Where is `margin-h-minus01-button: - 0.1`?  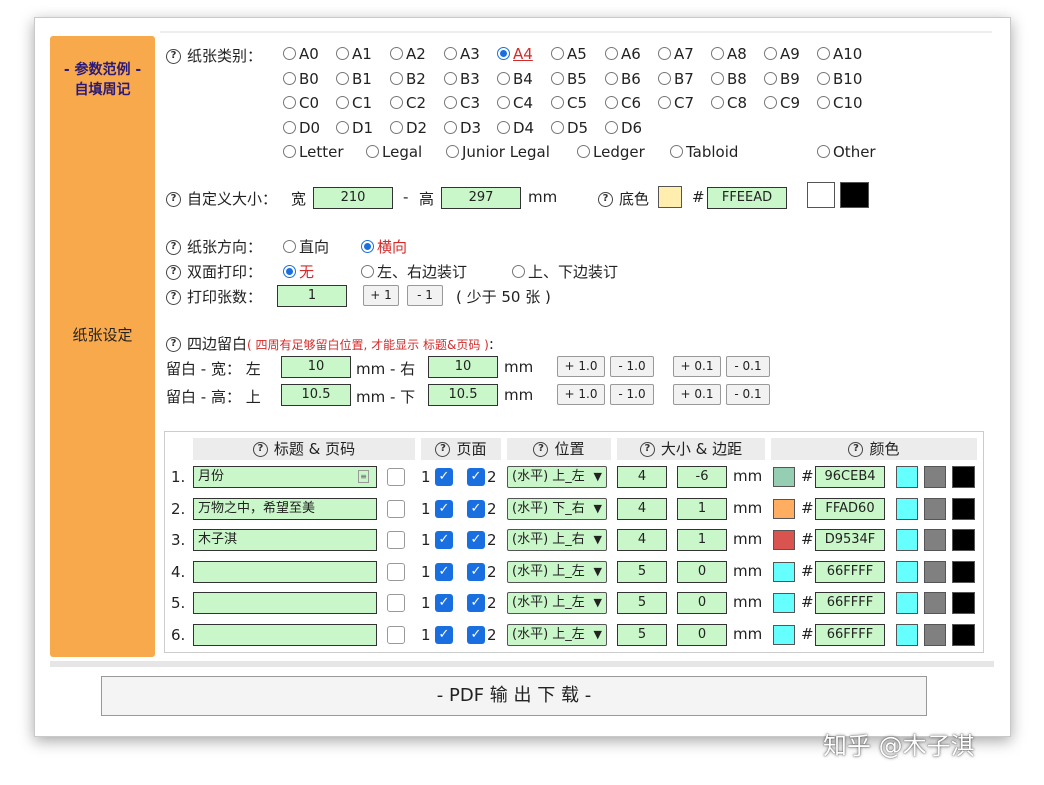
margin-h-minus01-button: - 0.1 is located at coordinates (748, 394).